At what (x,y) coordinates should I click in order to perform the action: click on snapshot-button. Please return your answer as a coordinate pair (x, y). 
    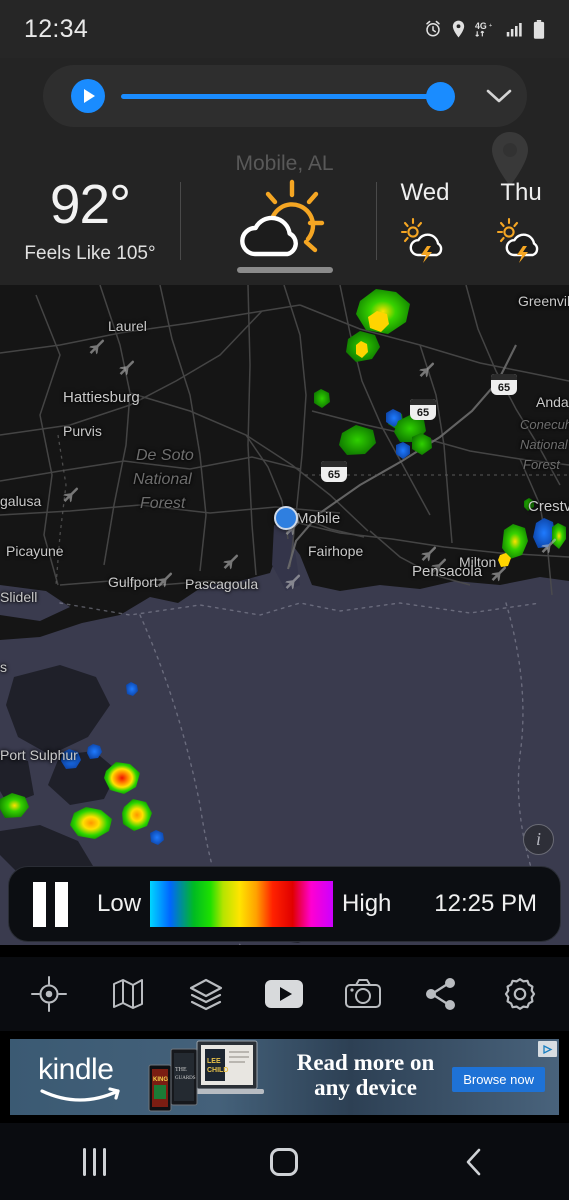
    Looking at the image, I should click on (363, 994).